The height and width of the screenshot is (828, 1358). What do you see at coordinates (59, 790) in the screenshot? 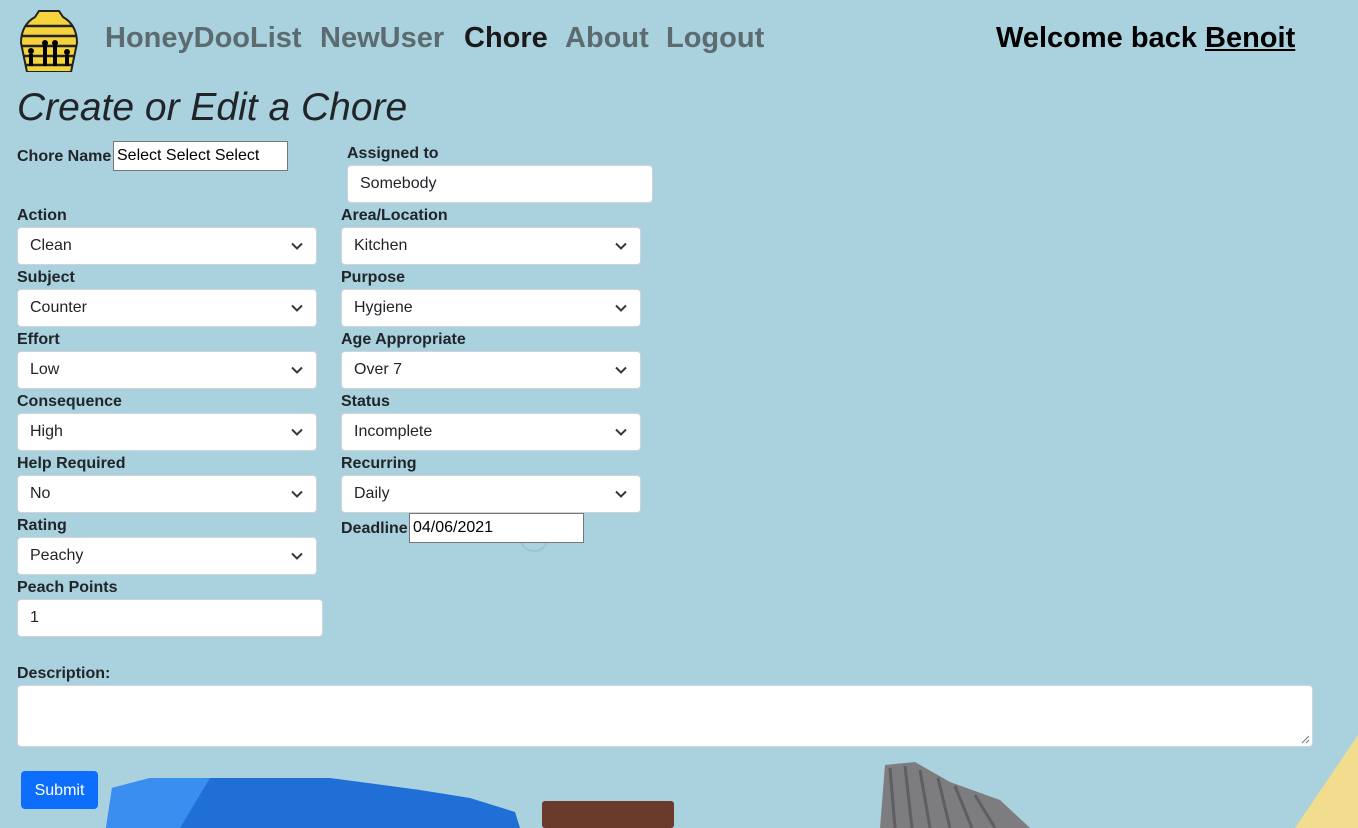
I see `submit-button: Submit` at bounding box center [59, 790].